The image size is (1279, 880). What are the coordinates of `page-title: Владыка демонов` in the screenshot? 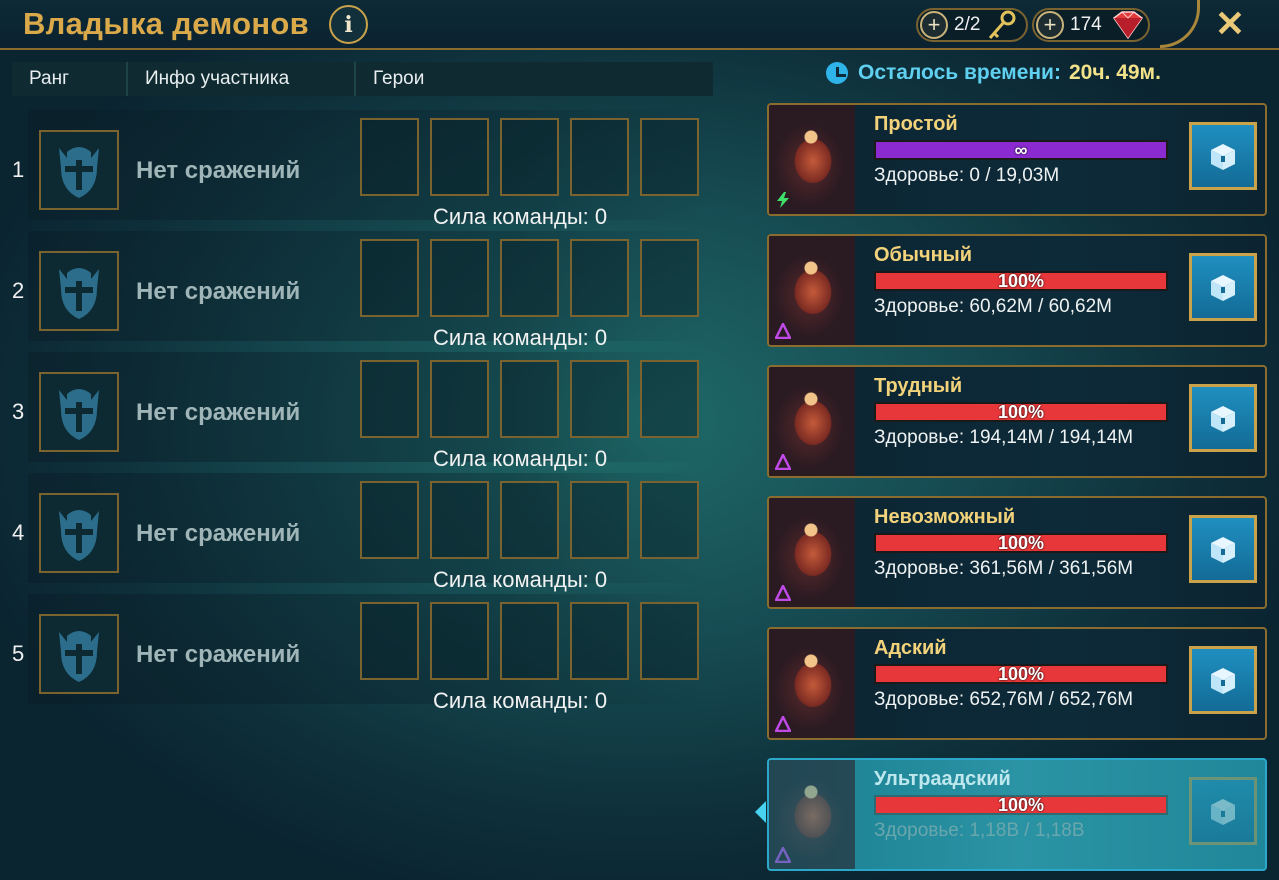 It's located at (166, 23).